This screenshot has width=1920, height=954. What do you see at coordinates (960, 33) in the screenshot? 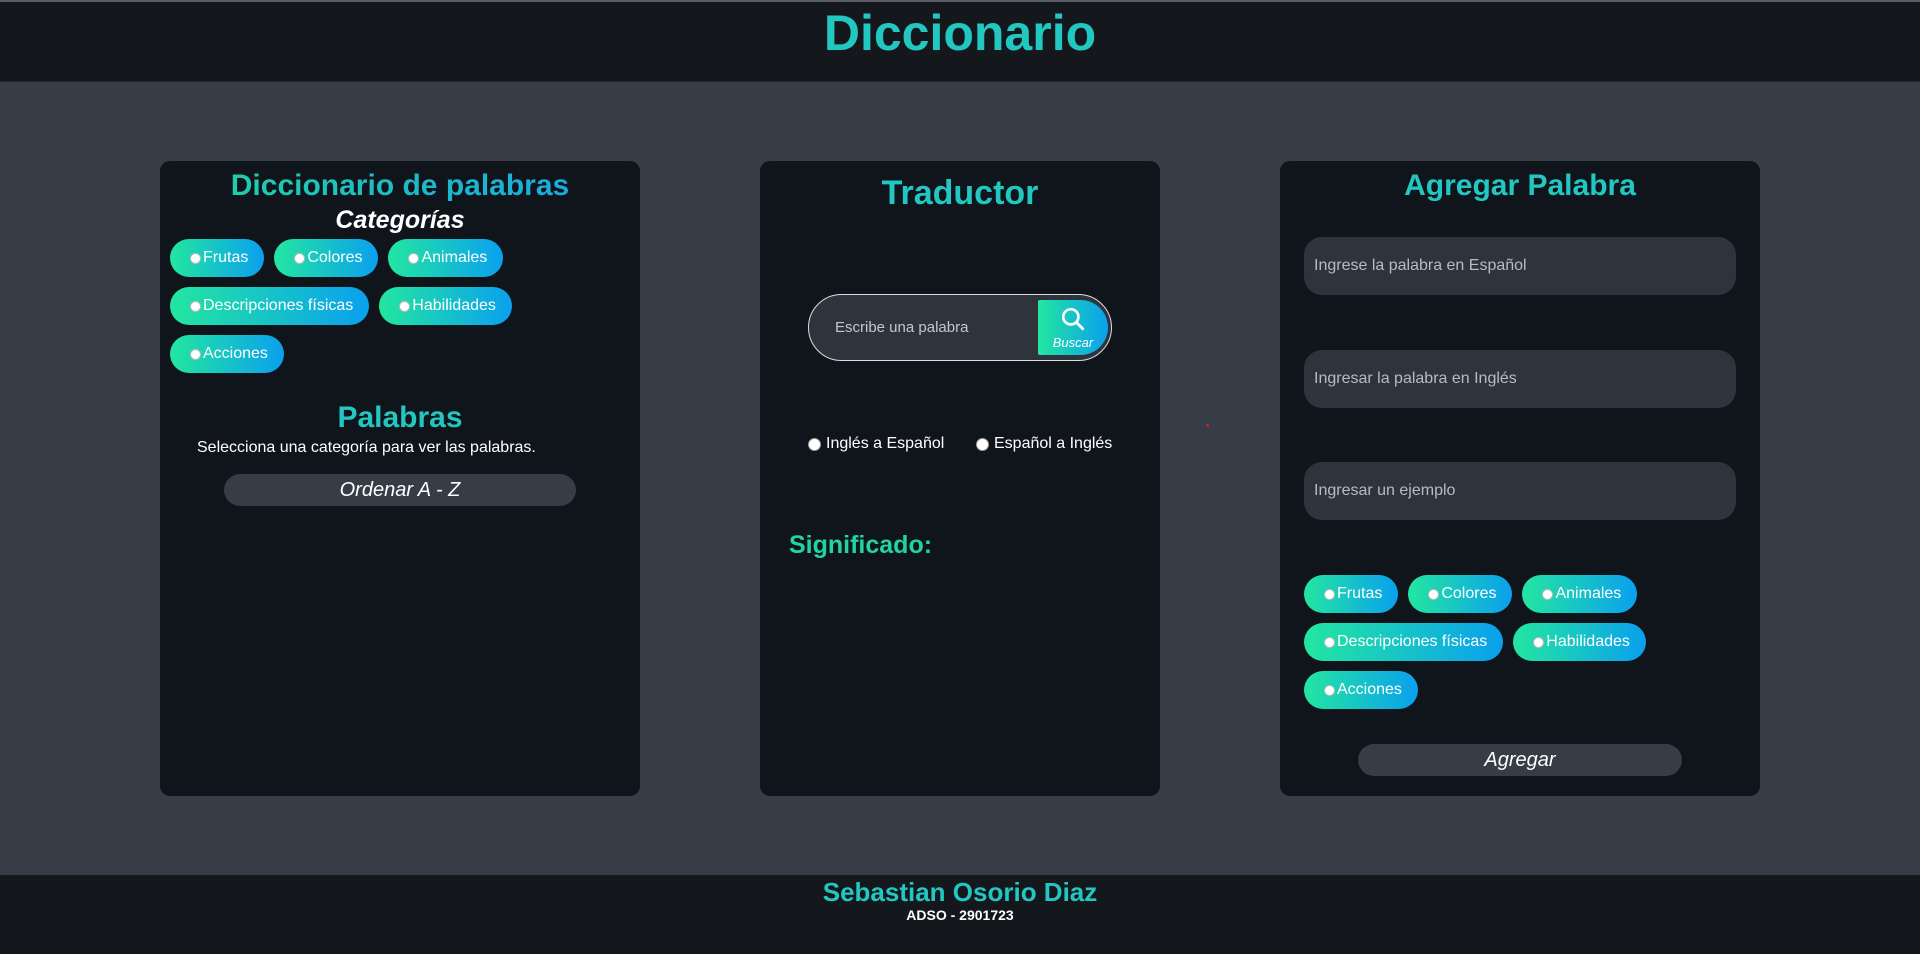
I see `page-title: Diccionario` at bounding box center [960, 33].